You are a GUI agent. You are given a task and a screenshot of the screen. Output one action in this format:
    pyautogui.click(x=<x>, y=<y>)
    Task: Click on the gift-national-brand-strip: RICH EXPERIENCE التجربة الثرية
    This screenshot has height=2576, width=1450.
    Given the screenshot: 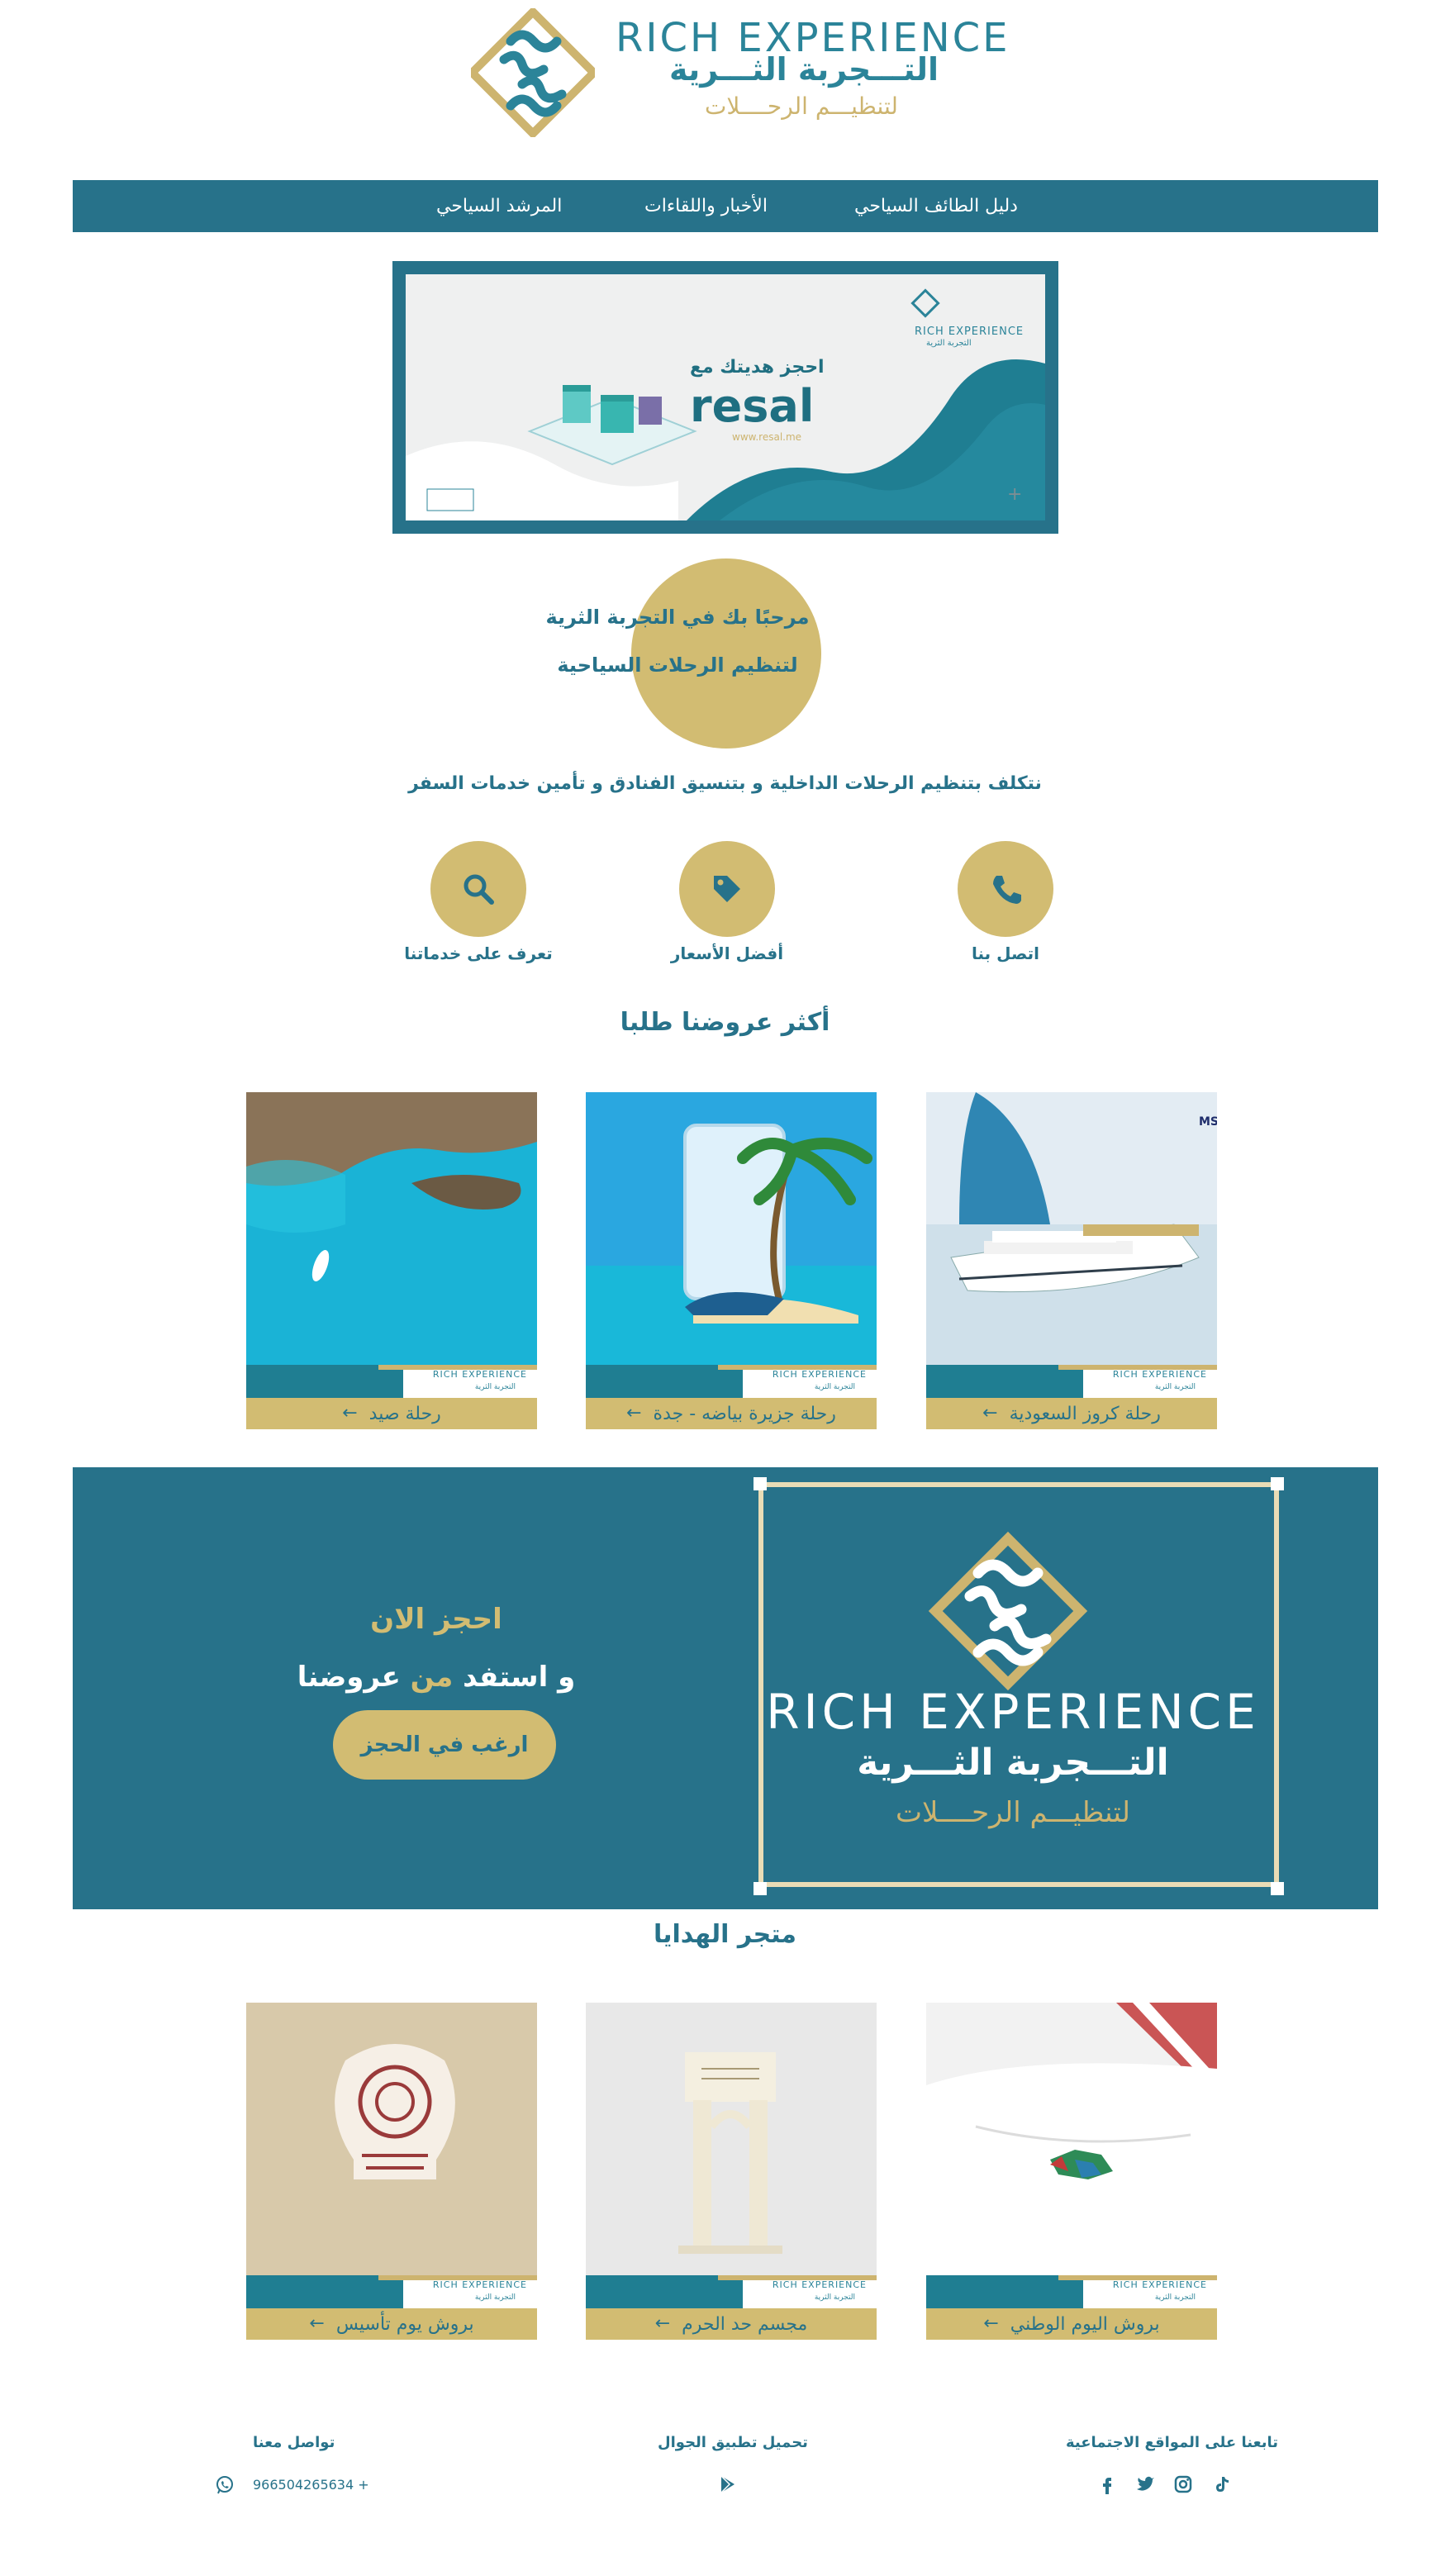 What is the action you would take?
    pyautogui.click(x=1071, y=2291)
    